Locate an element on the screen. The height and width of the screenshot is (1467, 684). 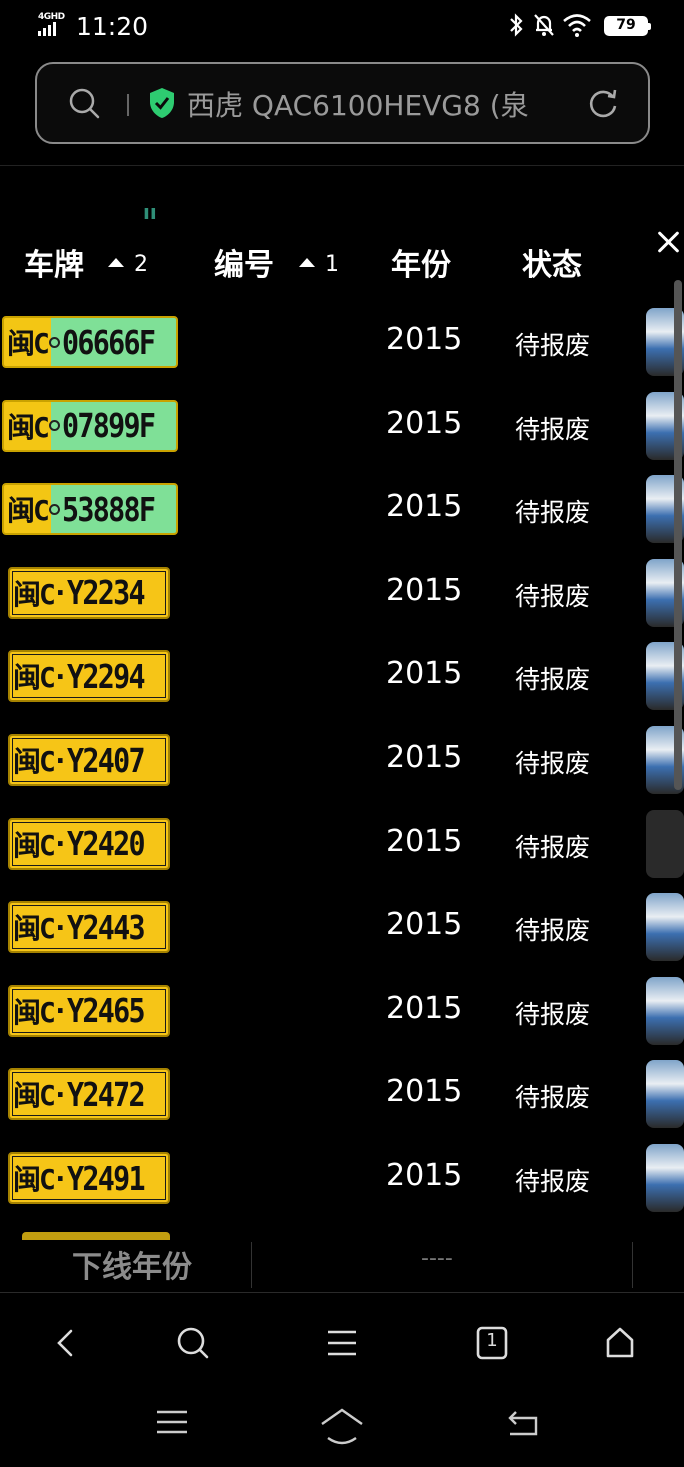
browser-toolbar: 1 is located at coordinates (342, 1339).